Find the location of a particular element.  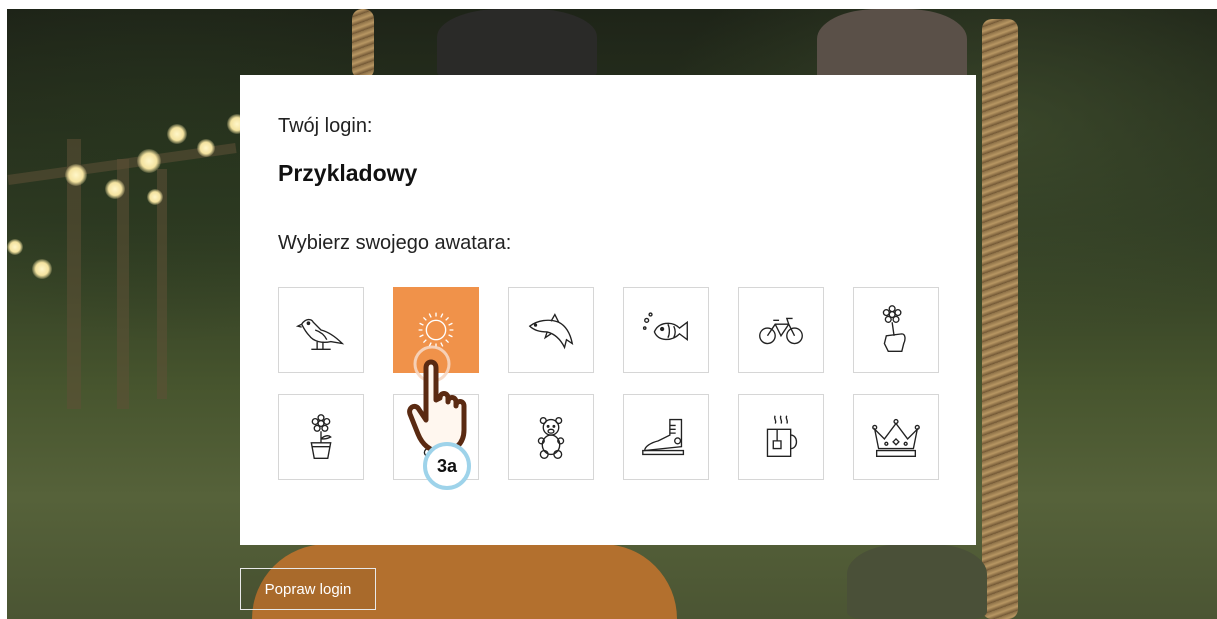

avatar-tile-bicycle is located at coordinates (781, 330).